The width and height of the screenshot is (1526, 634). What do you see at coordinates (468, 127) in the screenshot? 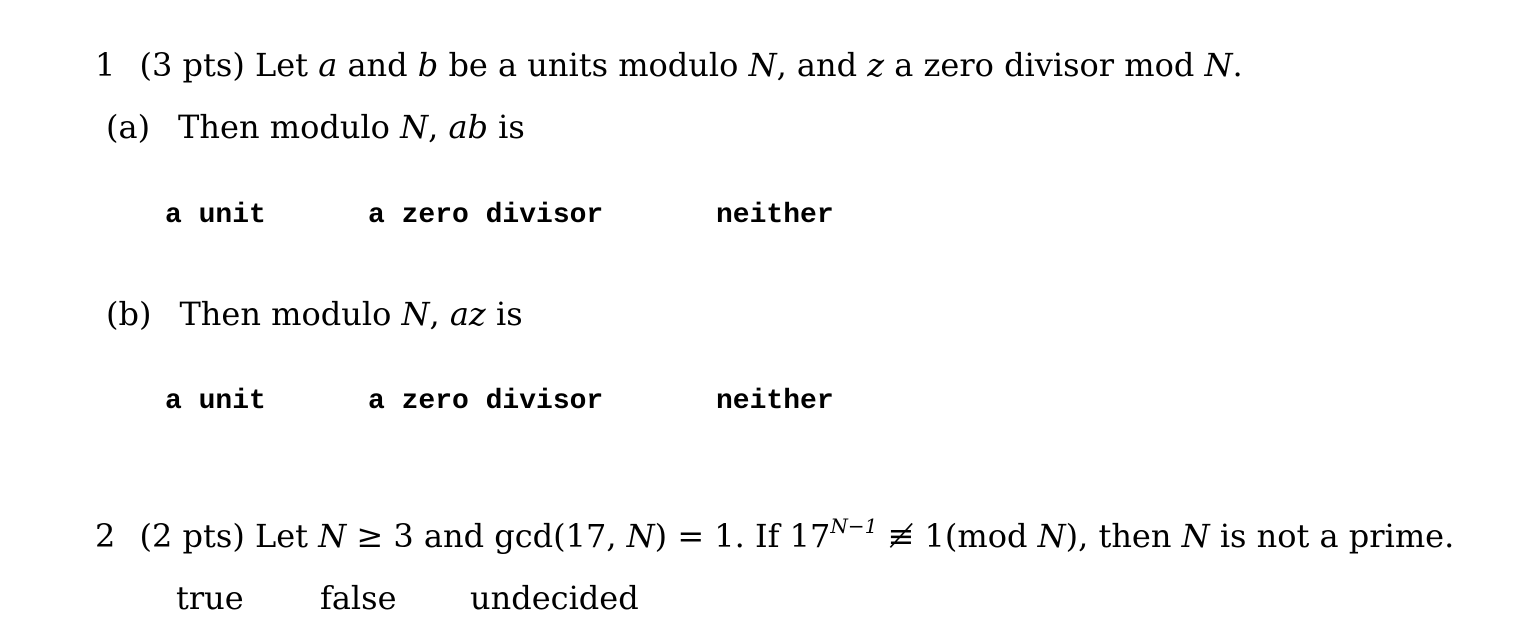
I see `expr-ab: ab` at bounding box center [468, 127].